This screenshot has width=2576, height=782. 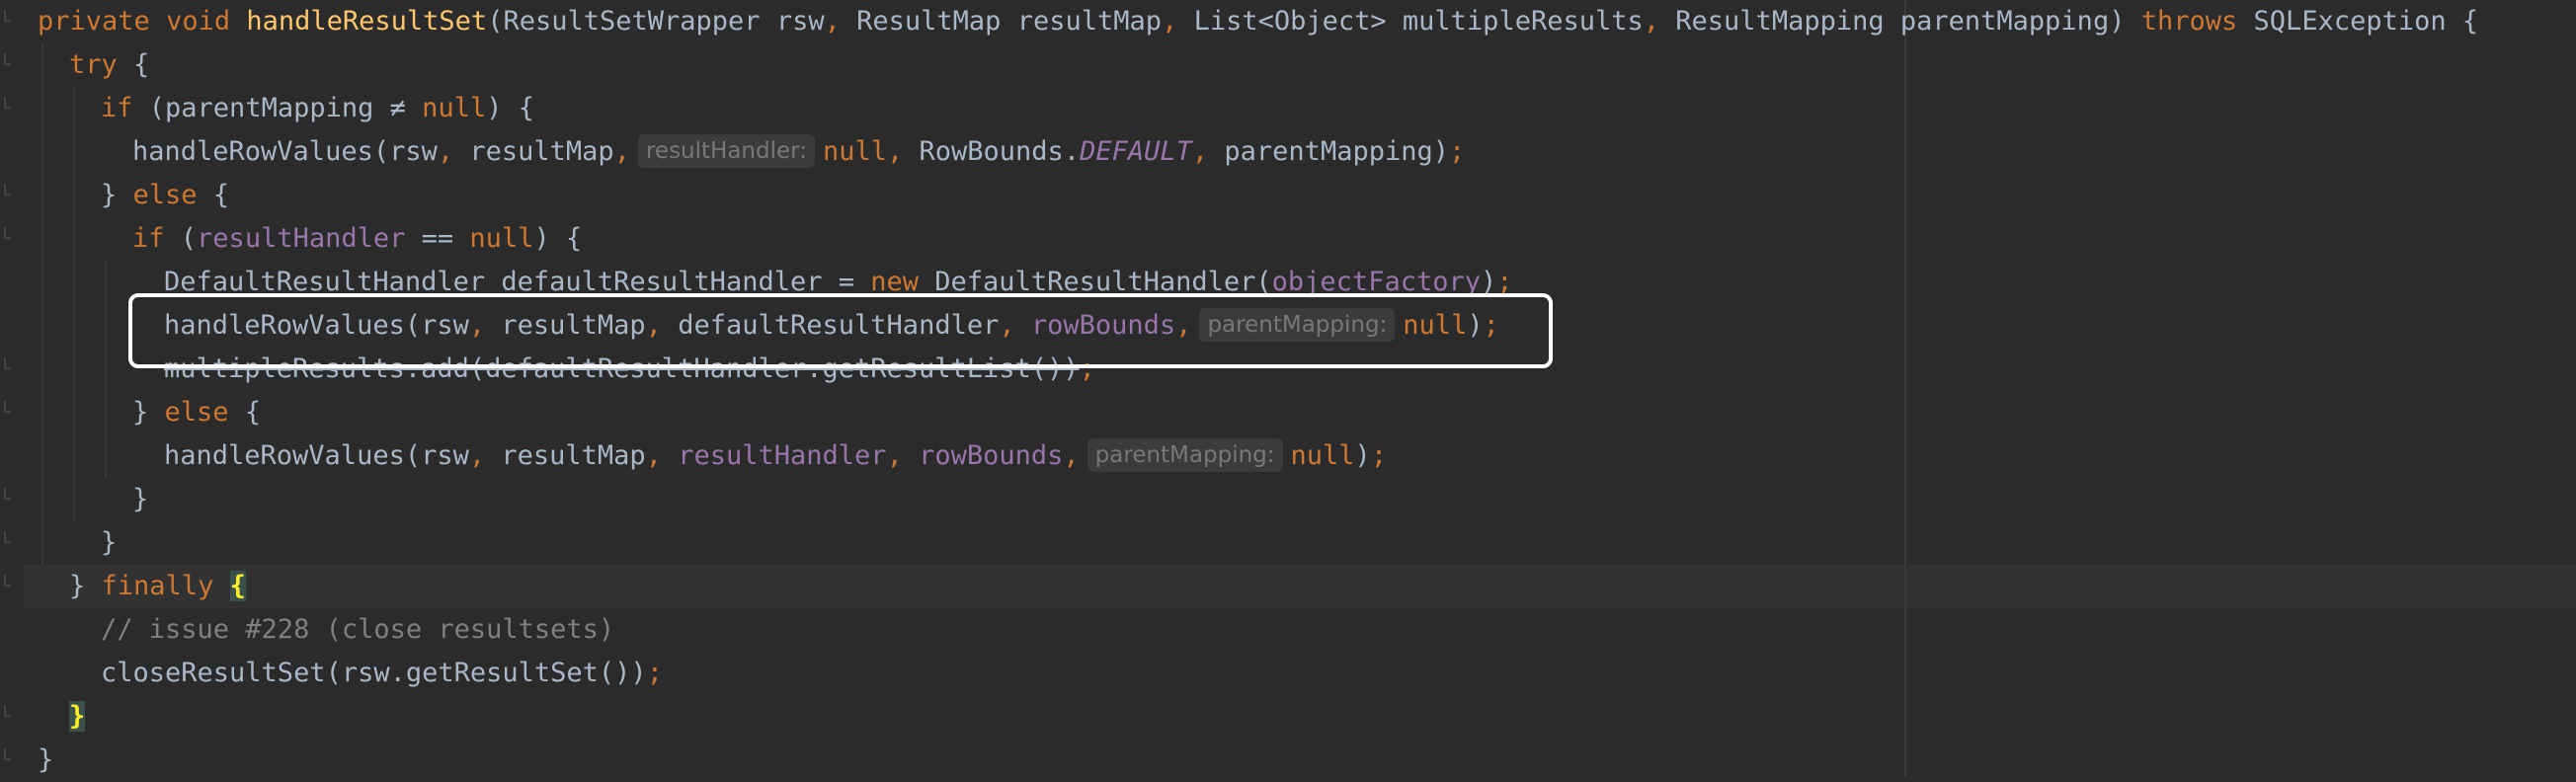 What do you see at coordinates (1000, 152) in the screenshot?
I see `class-ref: RowBounds.` at bounding box center [1000, 152].